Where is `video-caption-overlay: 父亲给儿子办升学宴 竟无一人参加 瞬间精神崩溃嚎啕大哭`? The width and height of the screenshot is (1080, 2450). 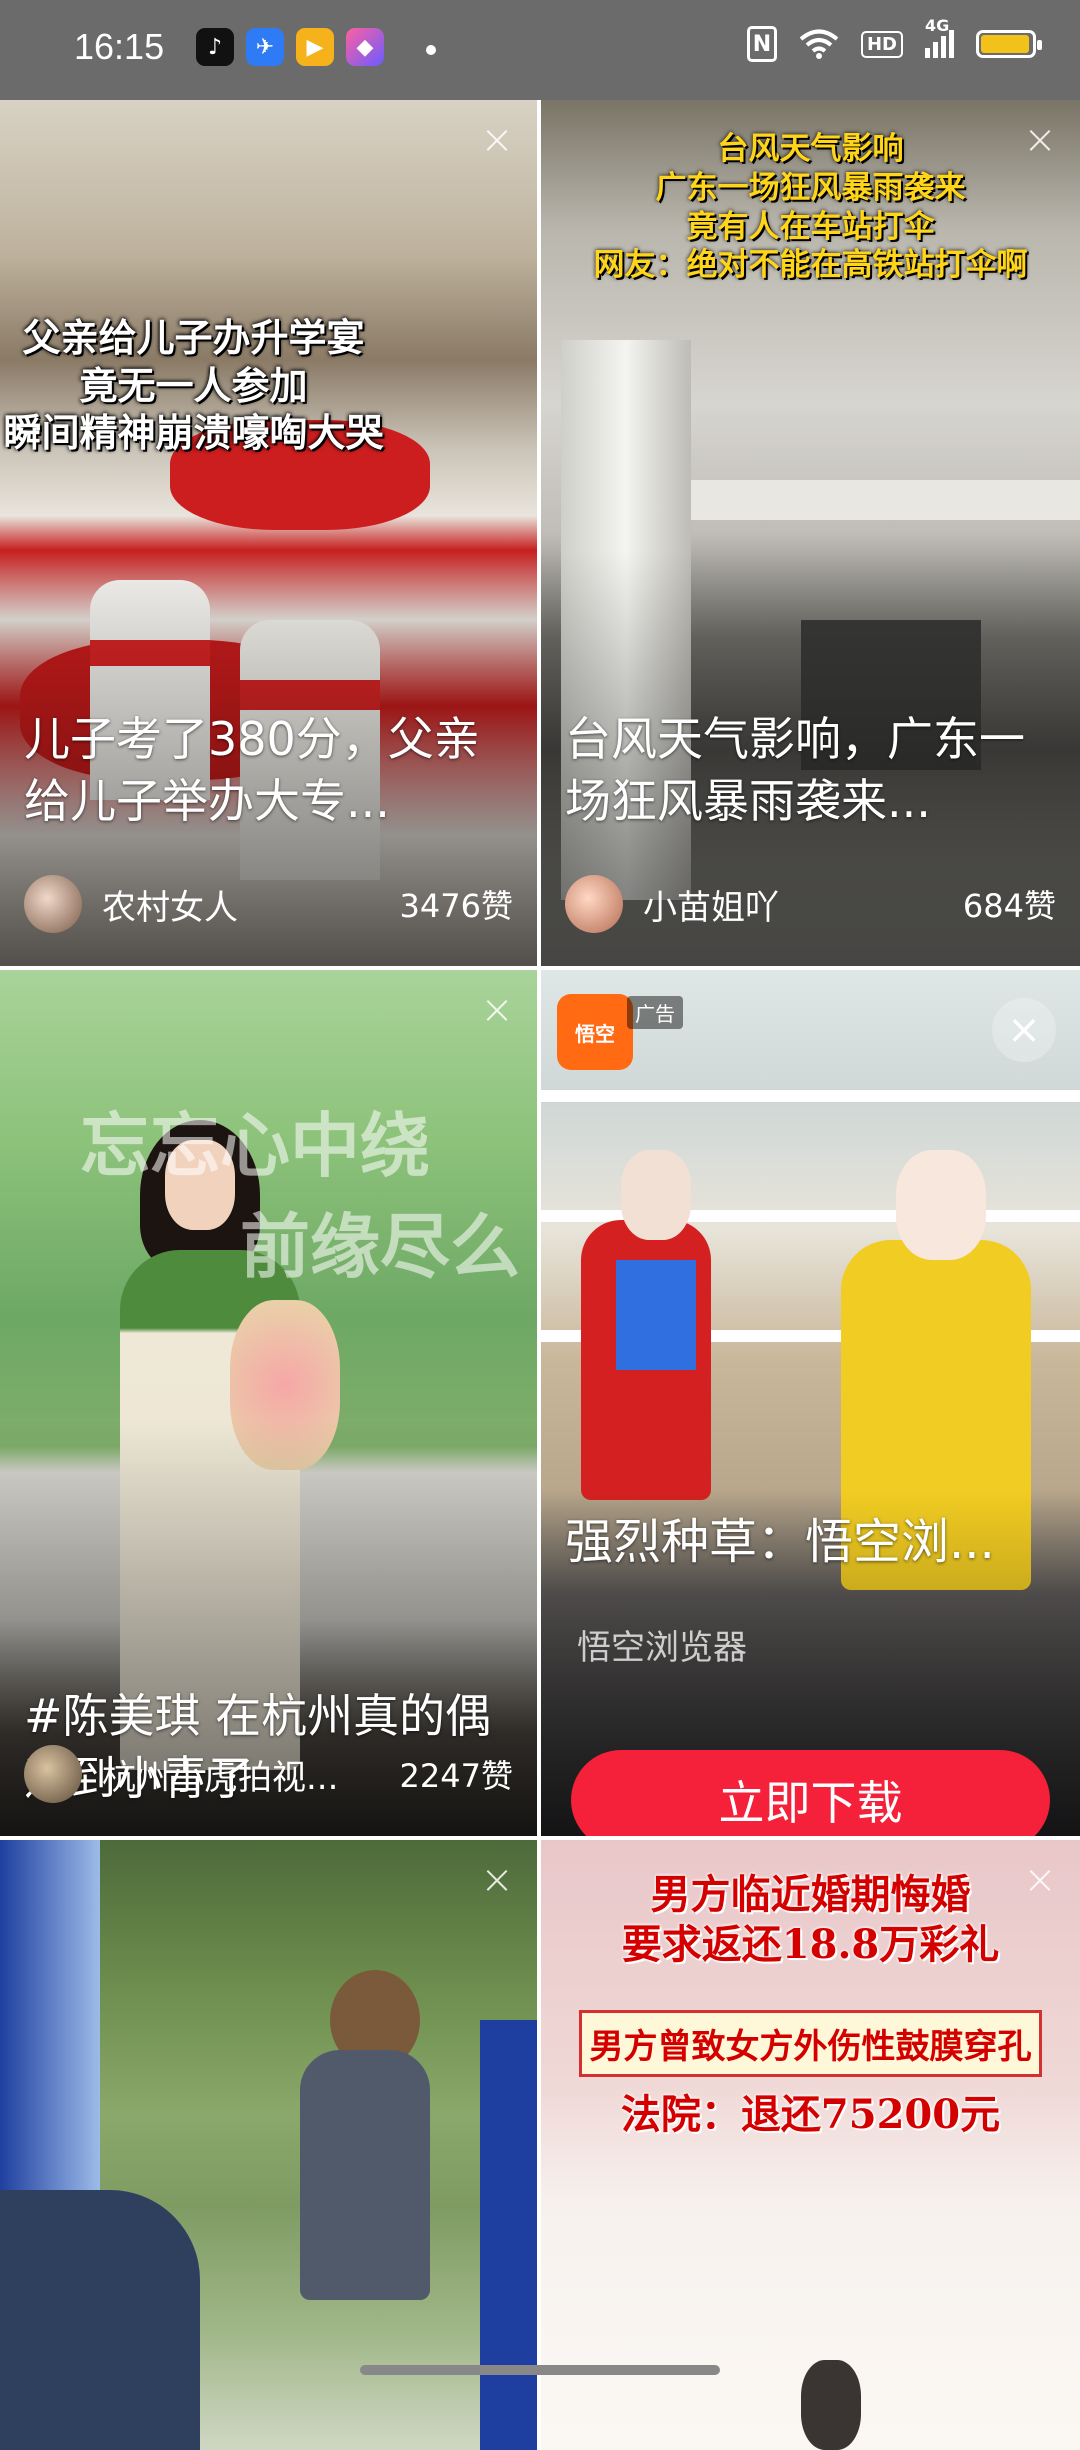
video-caption-overlay: 父亲给儿子办升学宴 竟无一人参加 瞬间精神崩溃嚎啕大哭 is located at coordinates (193, 385).